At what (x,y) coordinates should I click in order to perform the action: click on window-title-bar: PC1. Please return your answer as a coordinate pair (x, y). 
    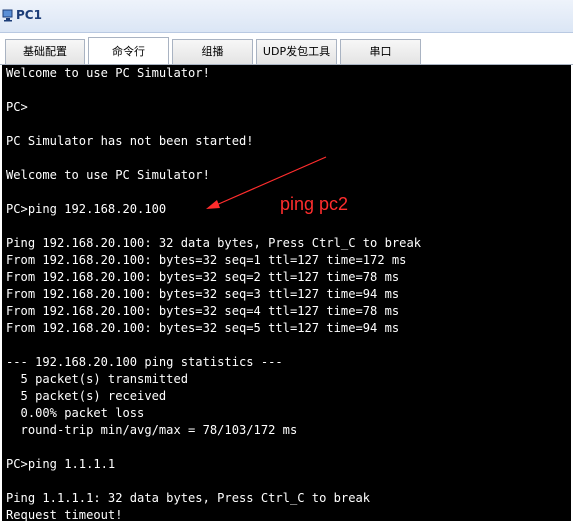
    Looking at the image, I should click on (286, 16).